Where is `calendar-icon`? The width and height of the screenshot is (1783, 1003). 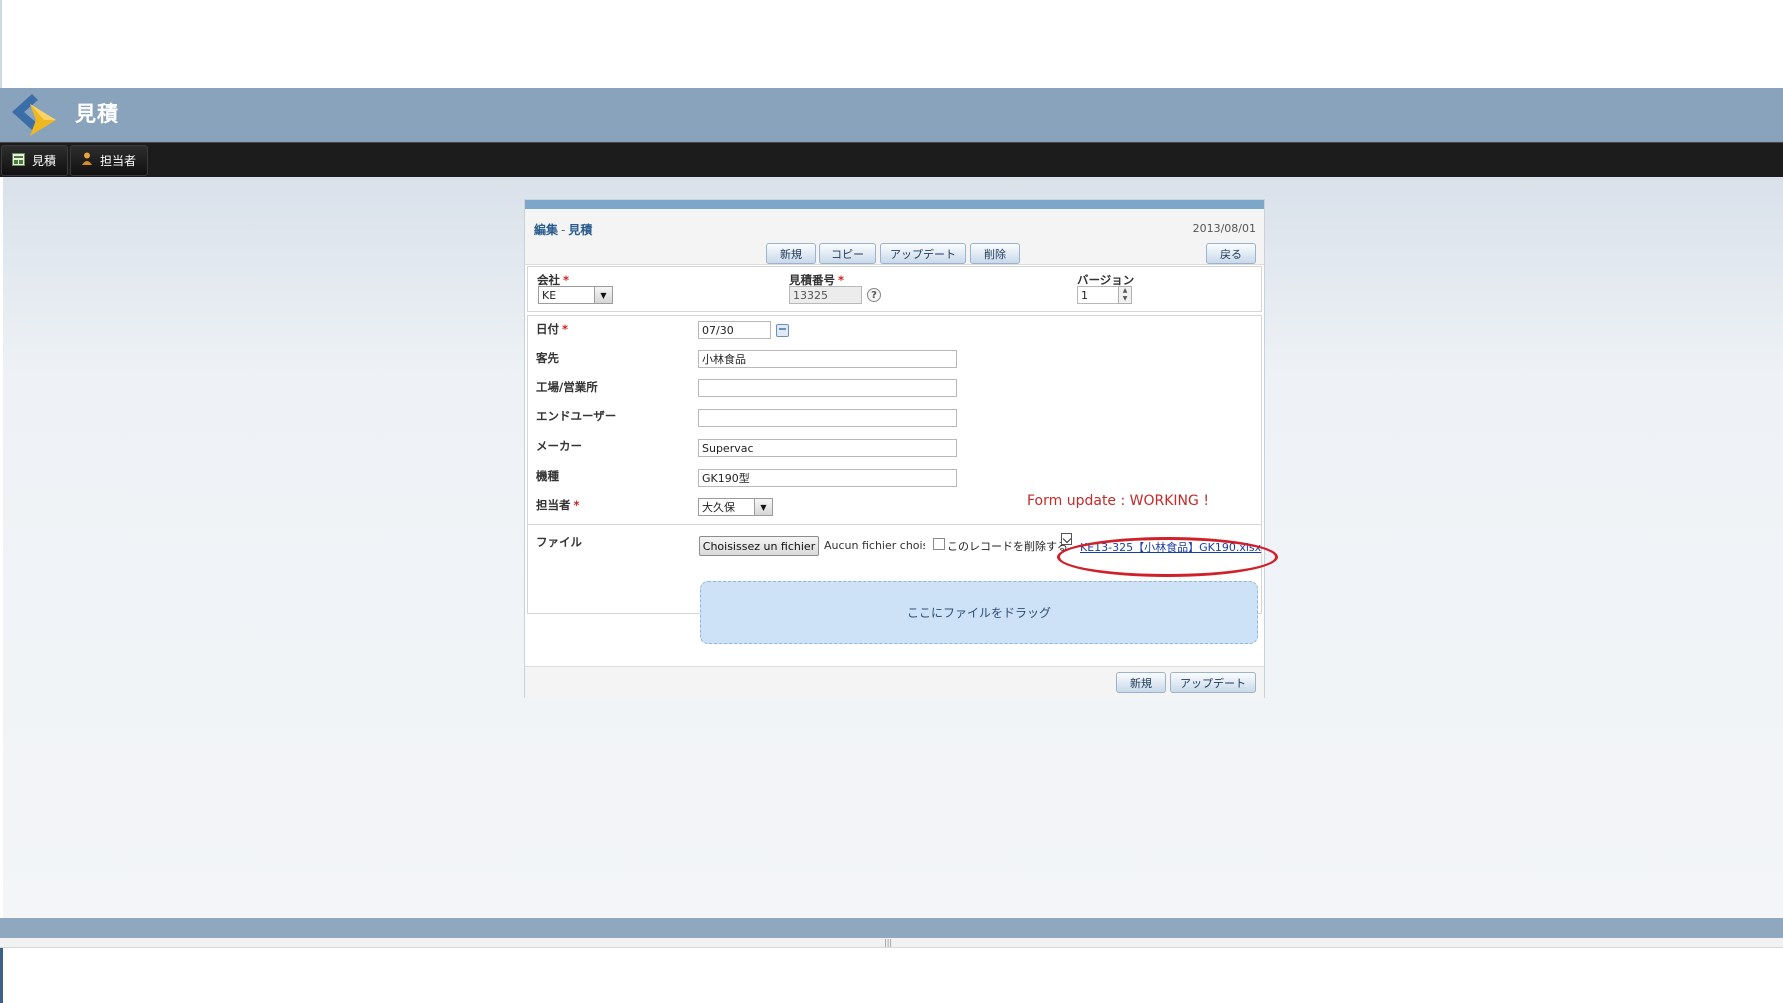
calendar-icon is located at coordinates (782, 330).